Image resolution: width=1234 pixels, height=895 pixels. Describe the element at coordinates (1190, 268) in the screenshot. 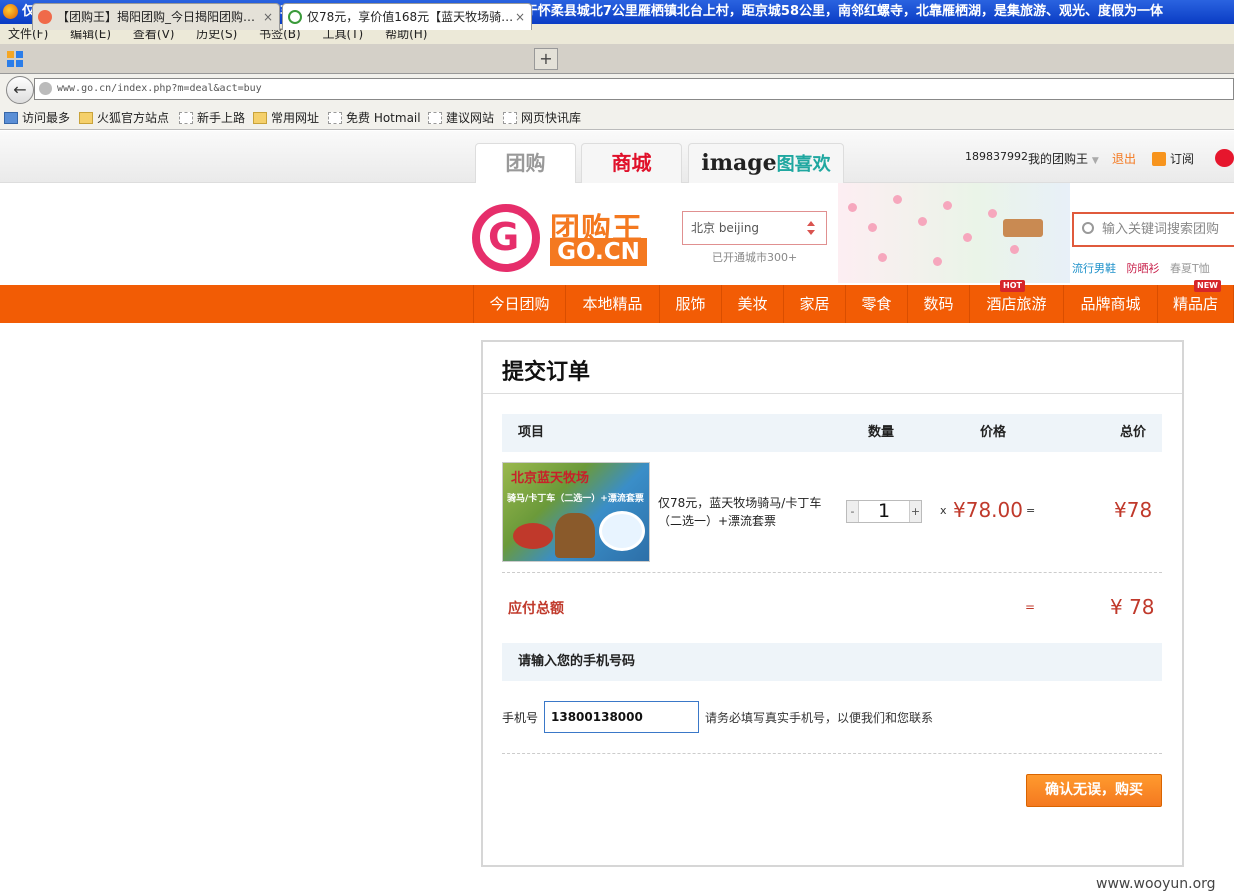

I see `hot-keyword-tshirt: 春夏T恤` at that location.